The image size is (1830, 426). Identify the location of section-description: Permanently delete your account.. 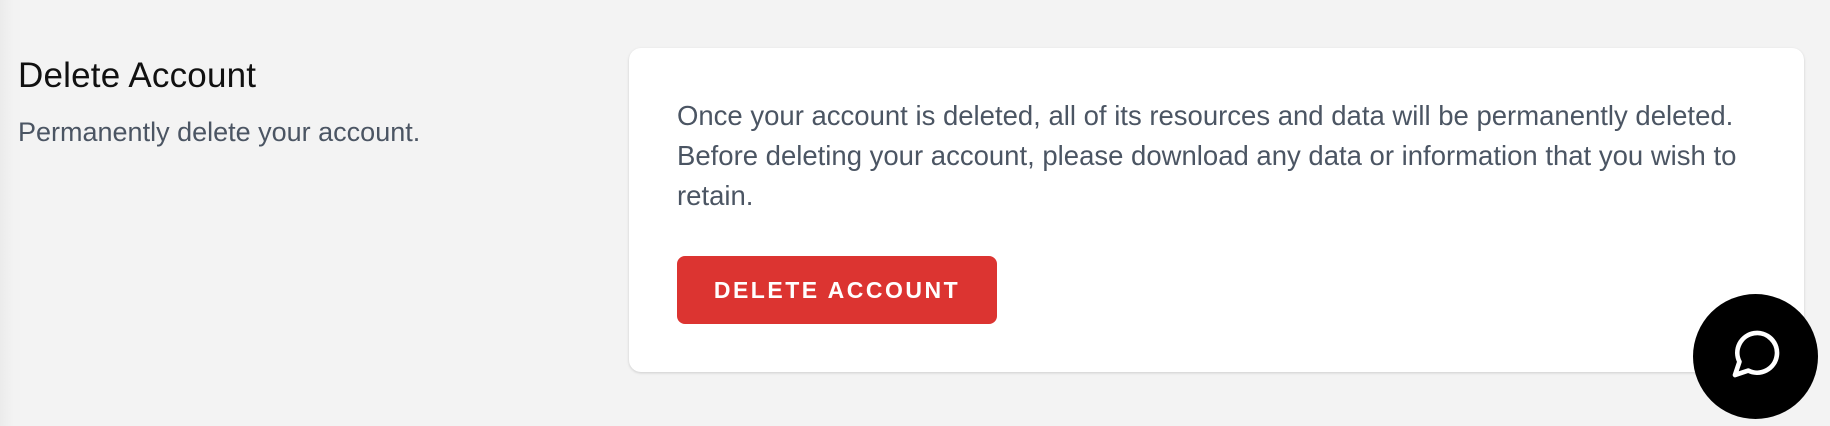
(219, 132).